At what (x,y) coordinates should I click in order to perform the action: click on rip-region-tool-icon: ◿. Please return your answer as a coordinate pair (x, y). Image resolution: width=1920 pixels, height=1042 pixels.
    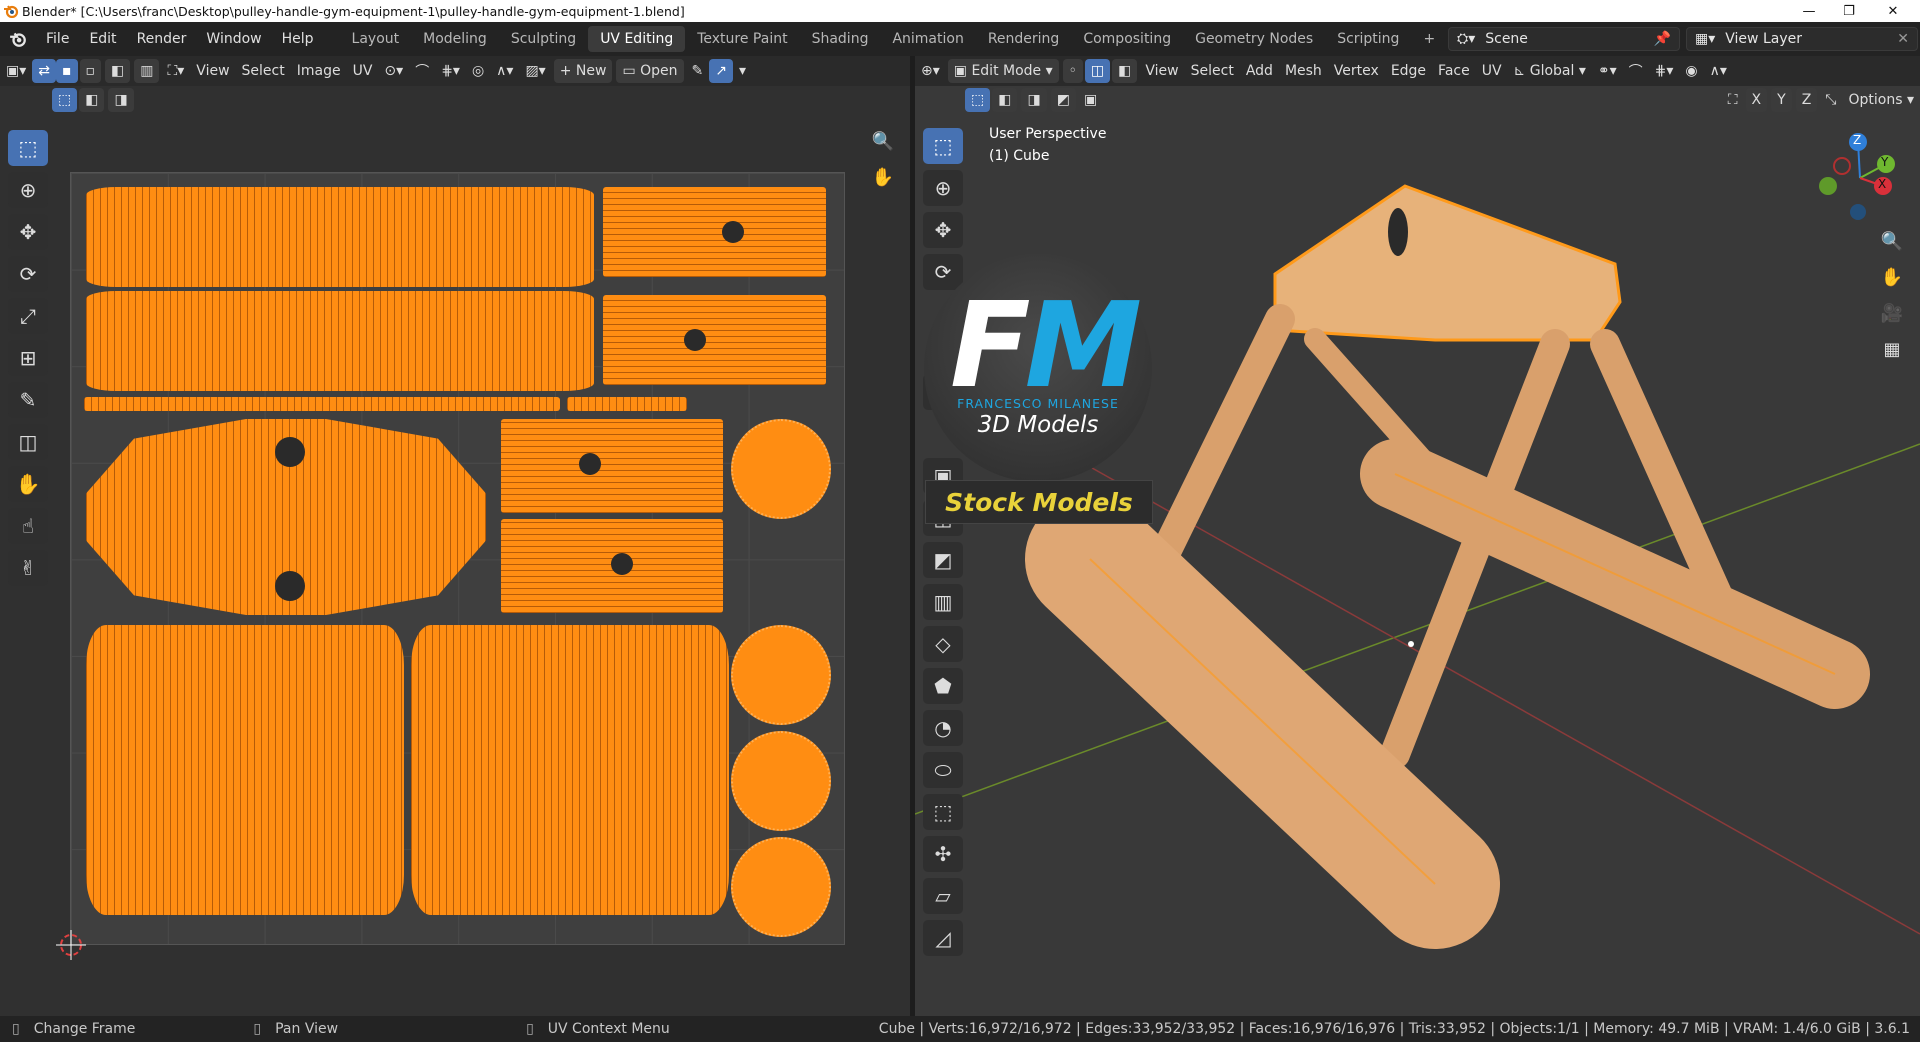
    Looking at the image, I should click on (943, 938).